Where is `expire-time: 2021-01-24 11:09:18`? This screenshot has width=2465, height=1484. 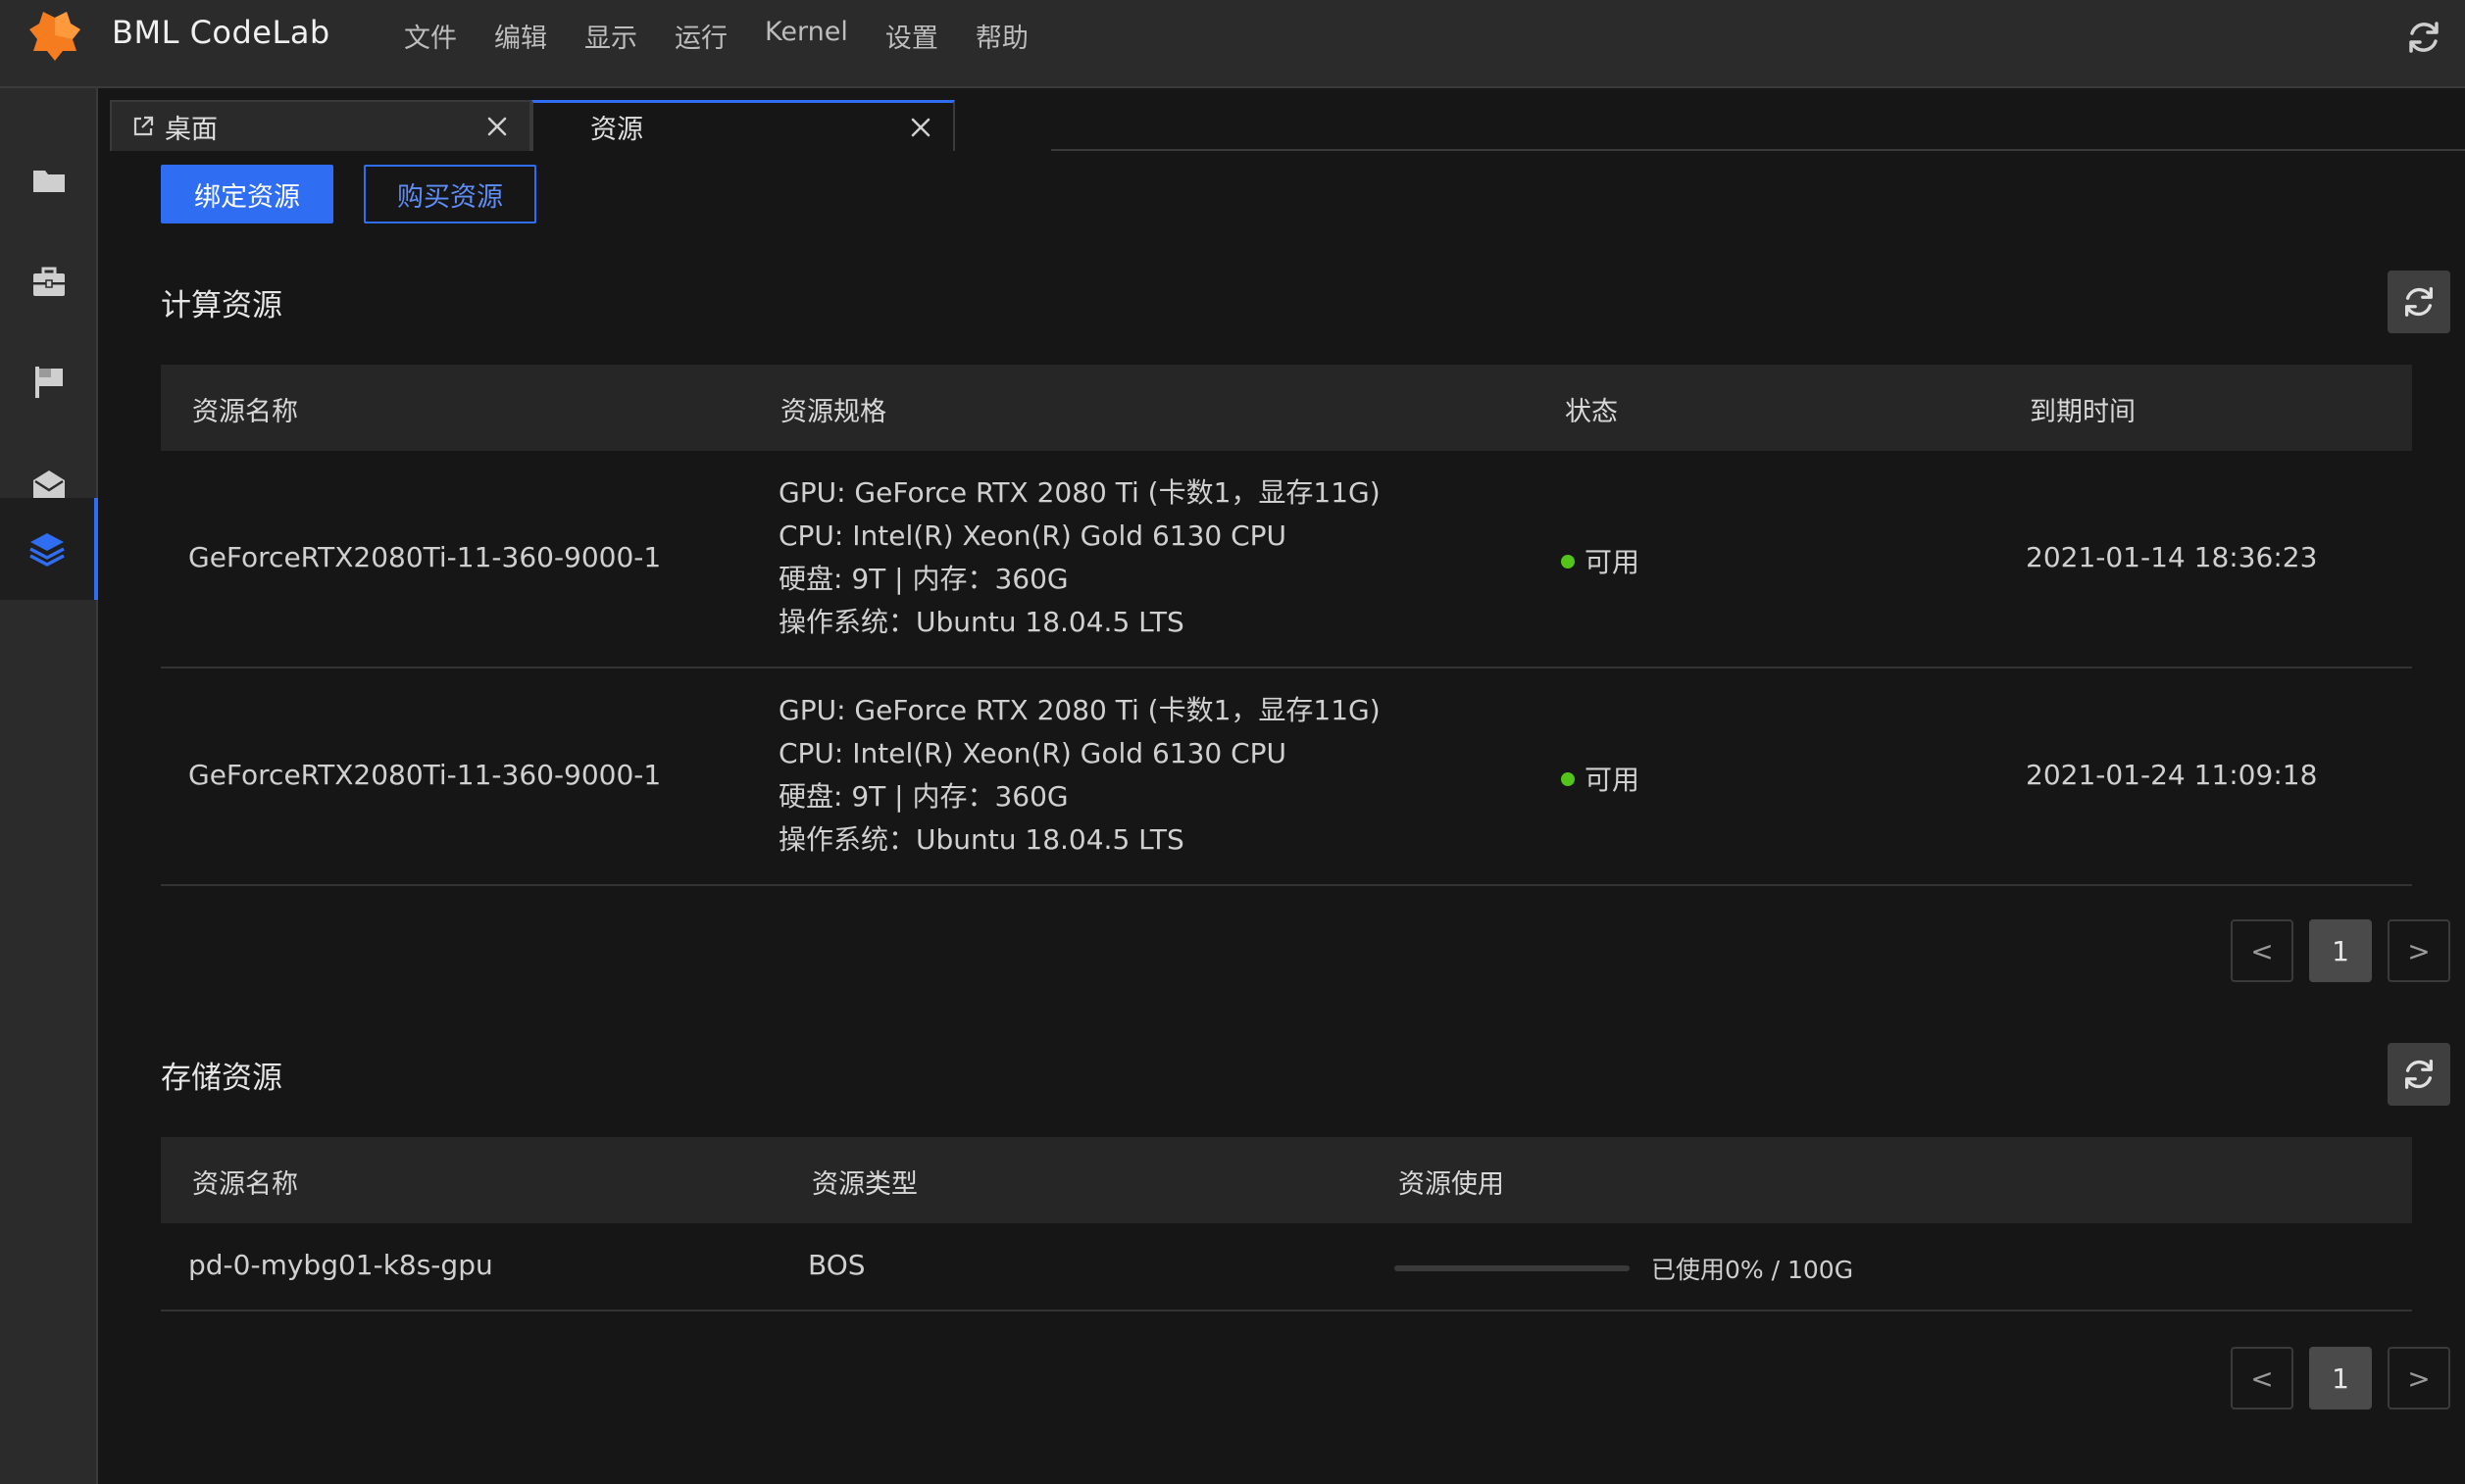 expire-time: 2021-01-24 11:09:18 is located at coordinates (2172, 775).